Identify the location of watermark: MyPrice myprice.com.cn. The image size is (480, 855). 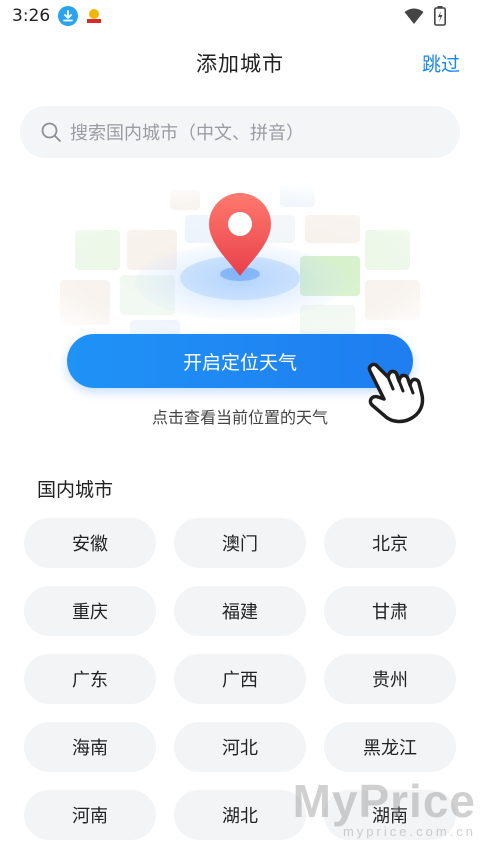
(384, 808).